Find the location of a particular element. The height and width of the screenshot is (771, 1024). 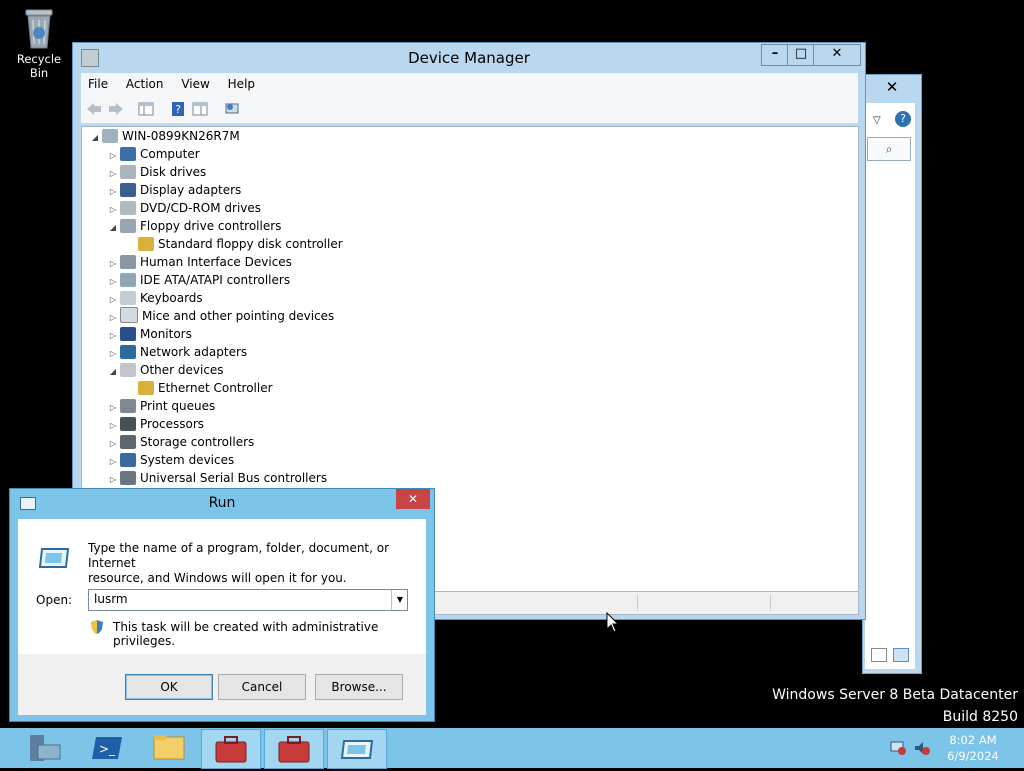

tree-item-hid: ▷ Human Interface Devices is located at coordinates (200, 262).